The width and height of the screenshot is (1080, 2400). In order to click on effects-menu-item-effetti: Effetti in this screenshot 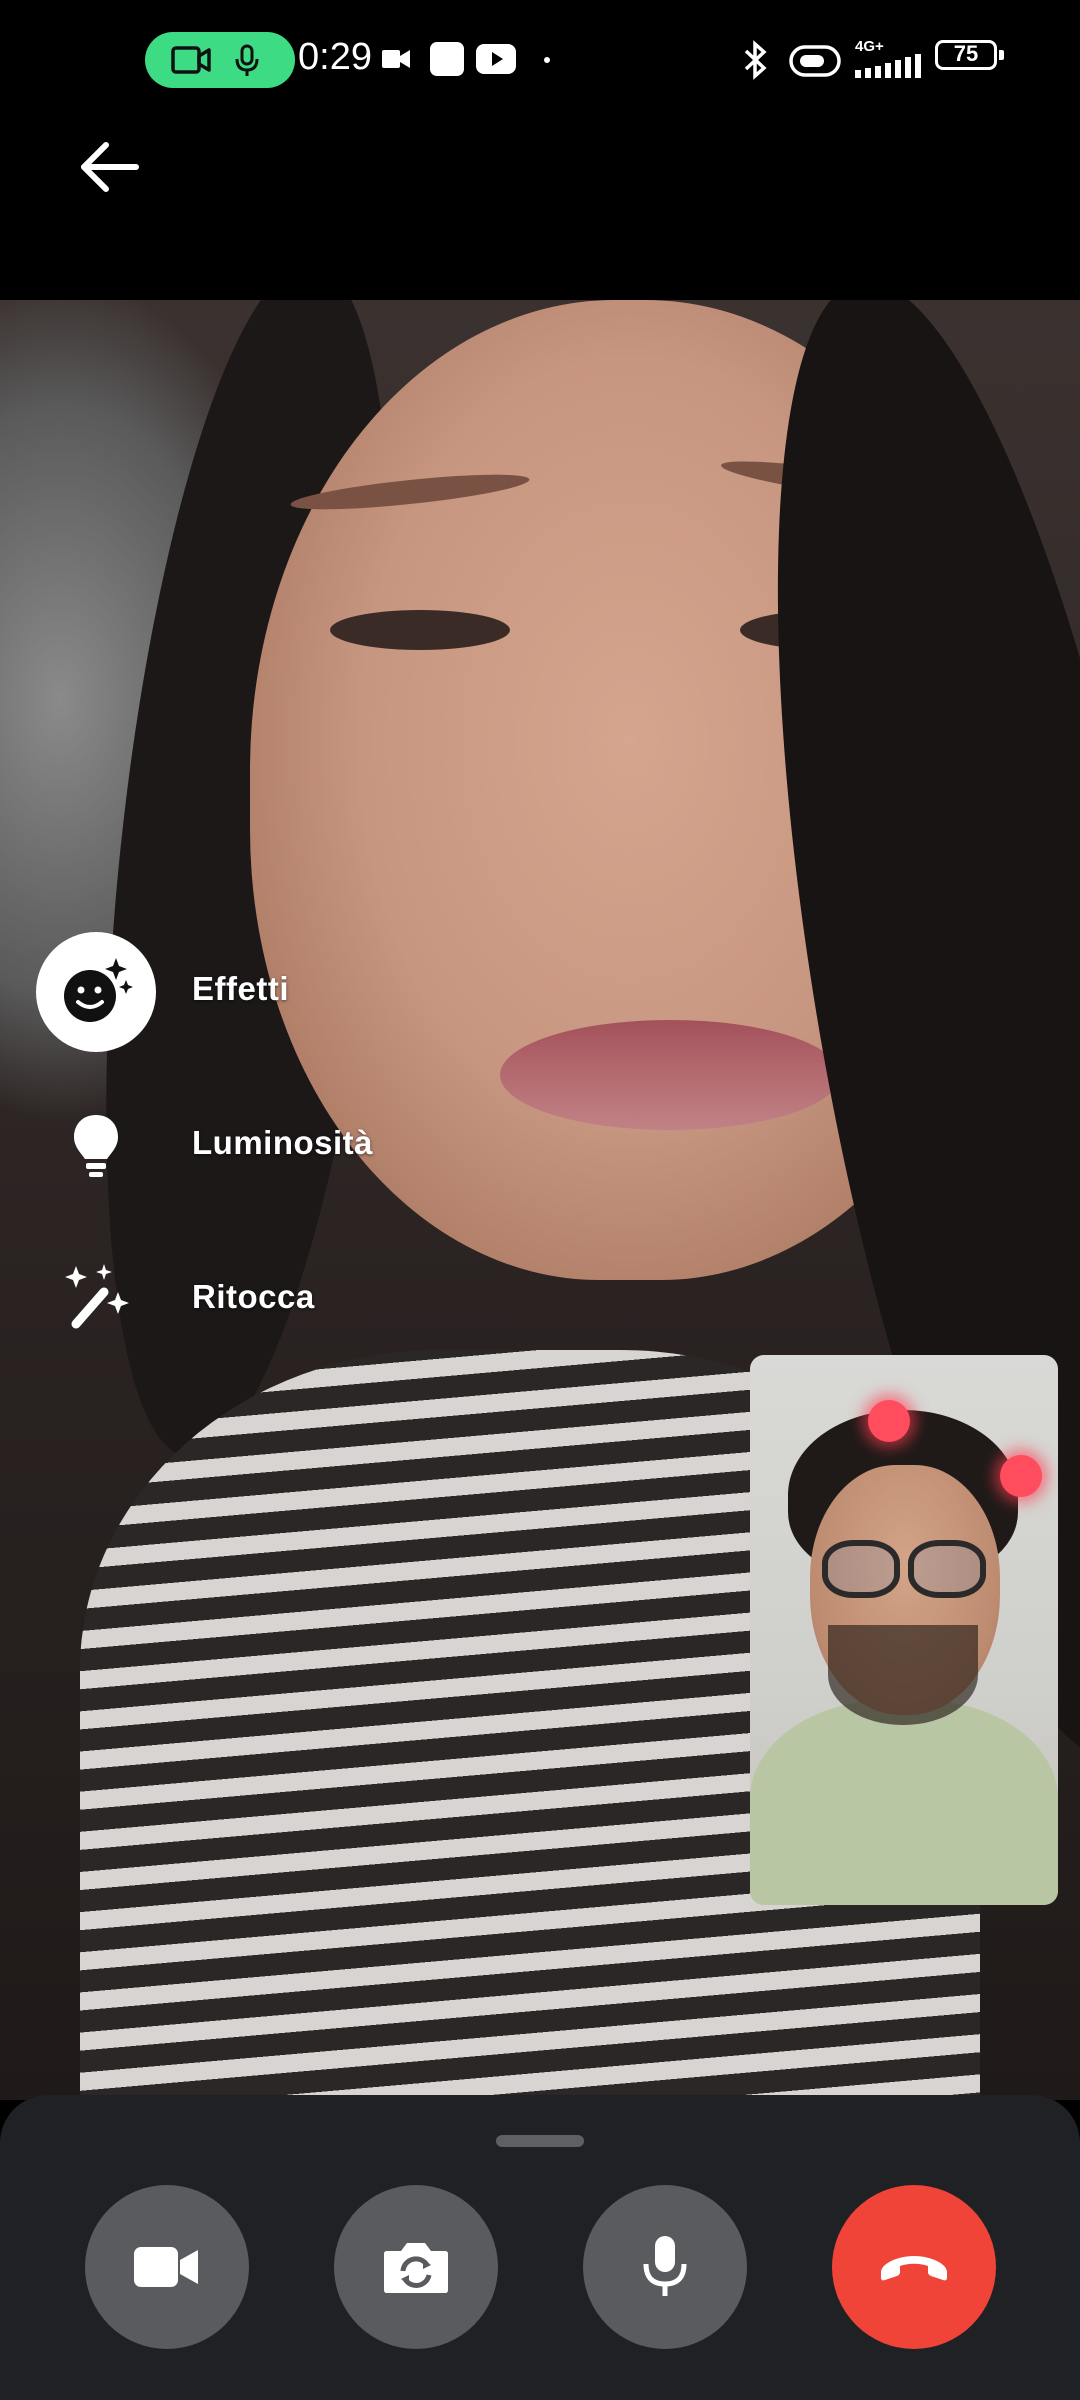, I will do `click(246, 992)`.